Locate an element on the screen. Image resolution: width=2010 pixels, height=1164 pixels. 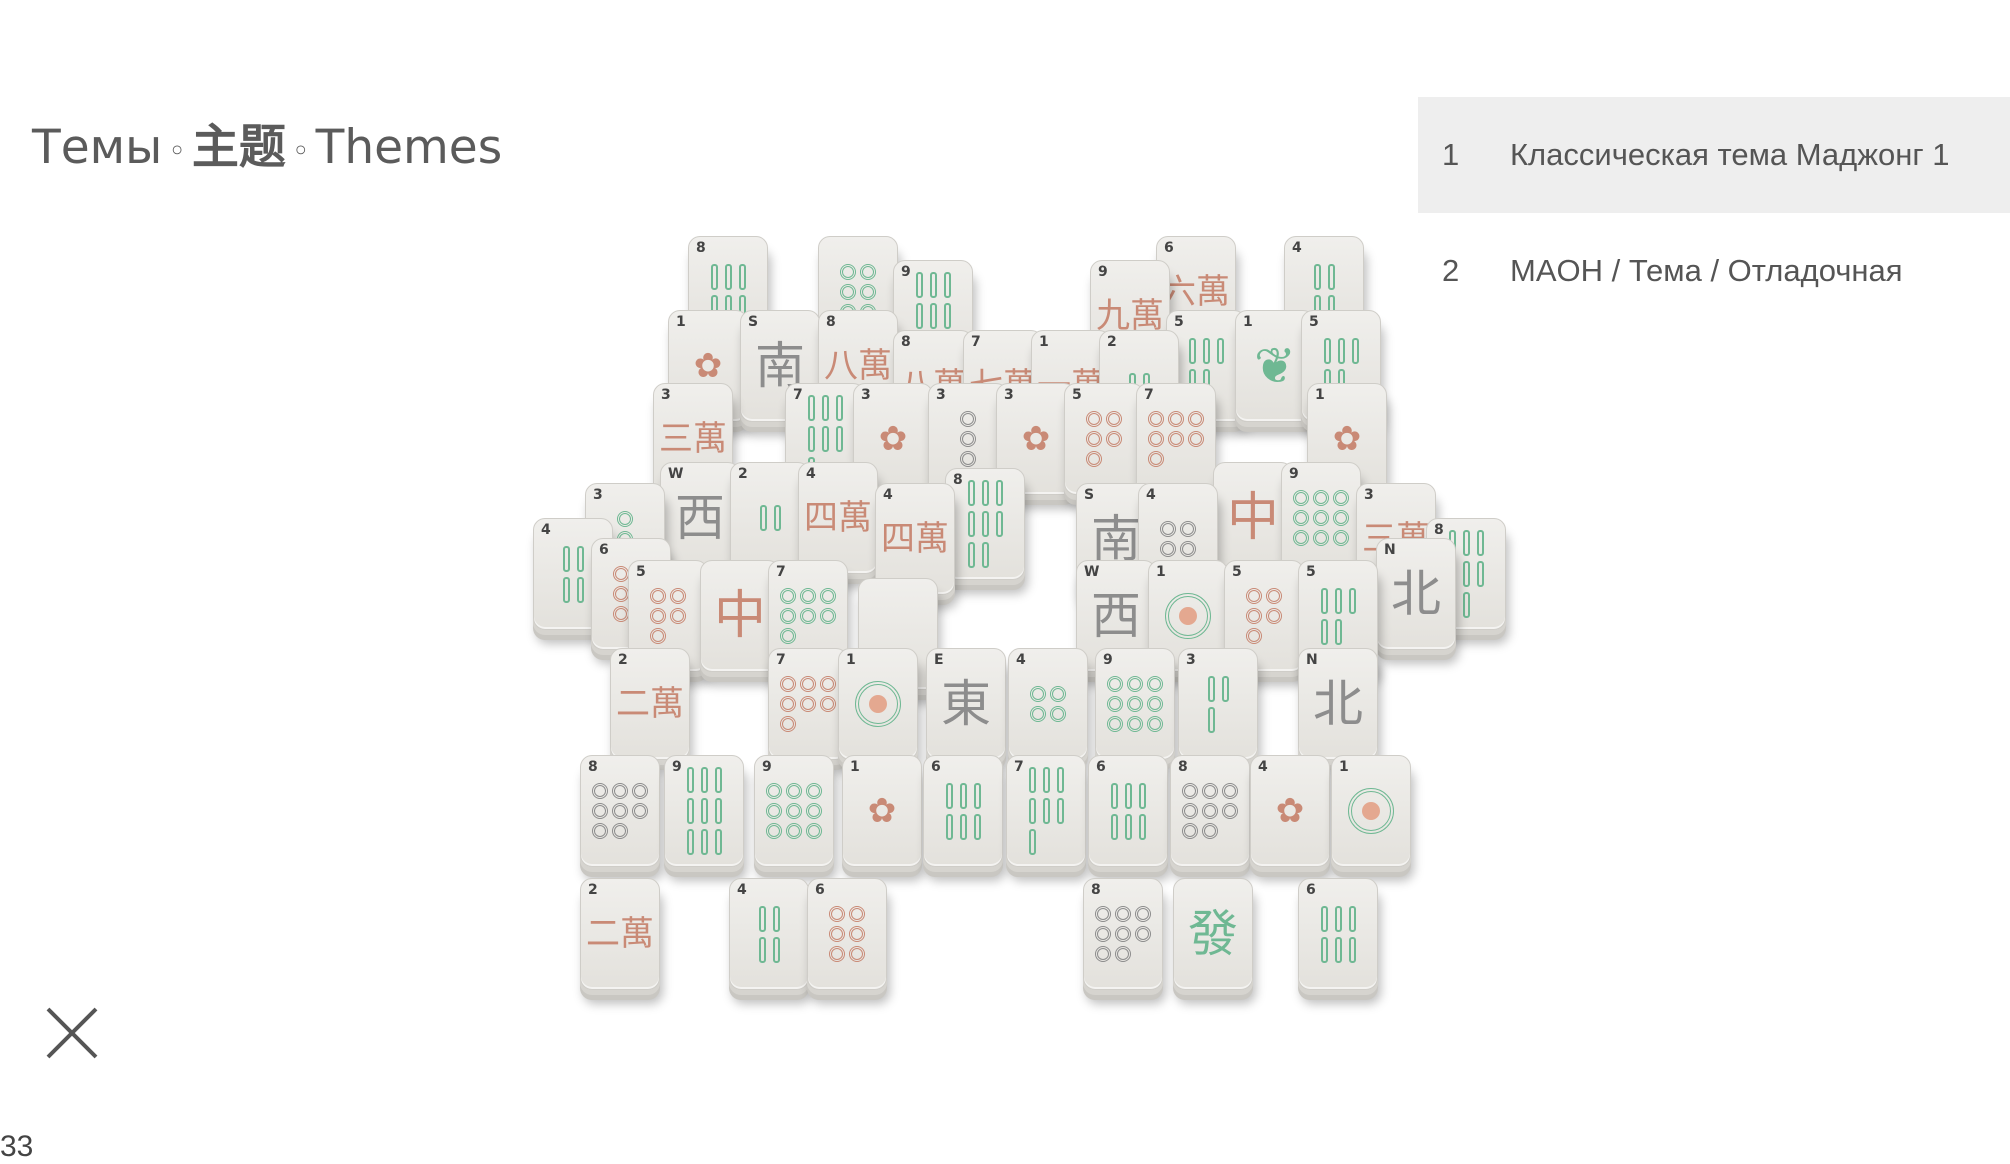
theme-item-1: 1 Классическая тема Маджонг 1 is located at coordinates (1714, 155).